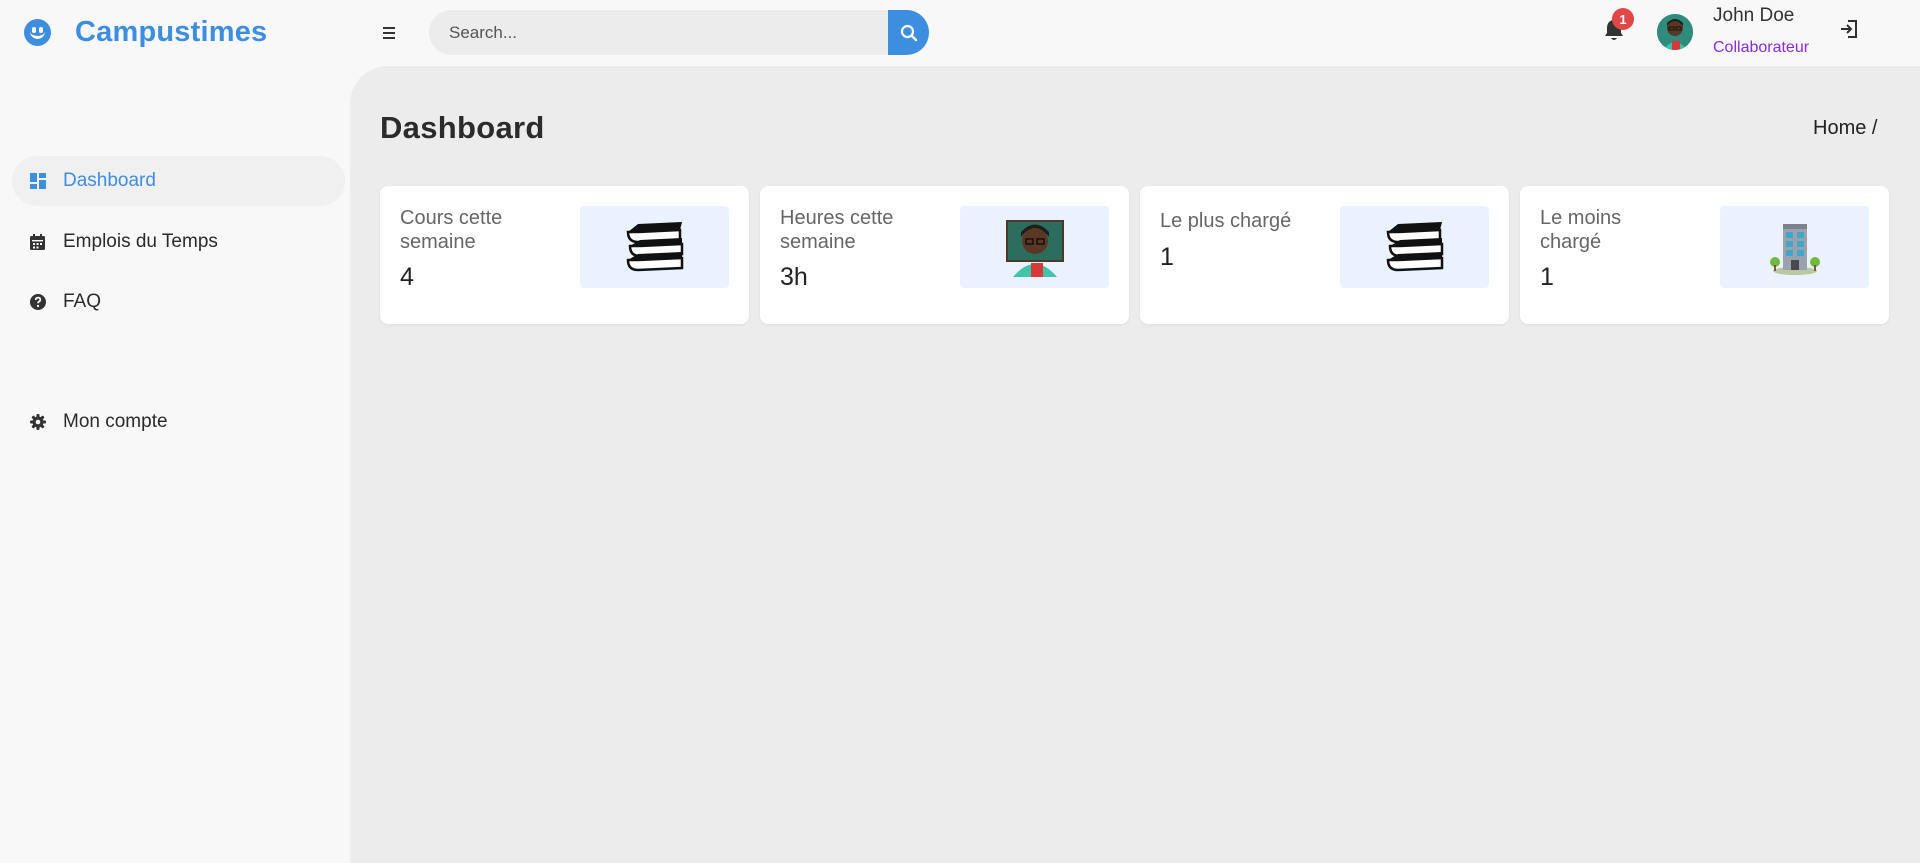 Image resolution: width=1920 pixels, height=863 pixels. I want to click on menu-toggle-button, so click(390, 32).